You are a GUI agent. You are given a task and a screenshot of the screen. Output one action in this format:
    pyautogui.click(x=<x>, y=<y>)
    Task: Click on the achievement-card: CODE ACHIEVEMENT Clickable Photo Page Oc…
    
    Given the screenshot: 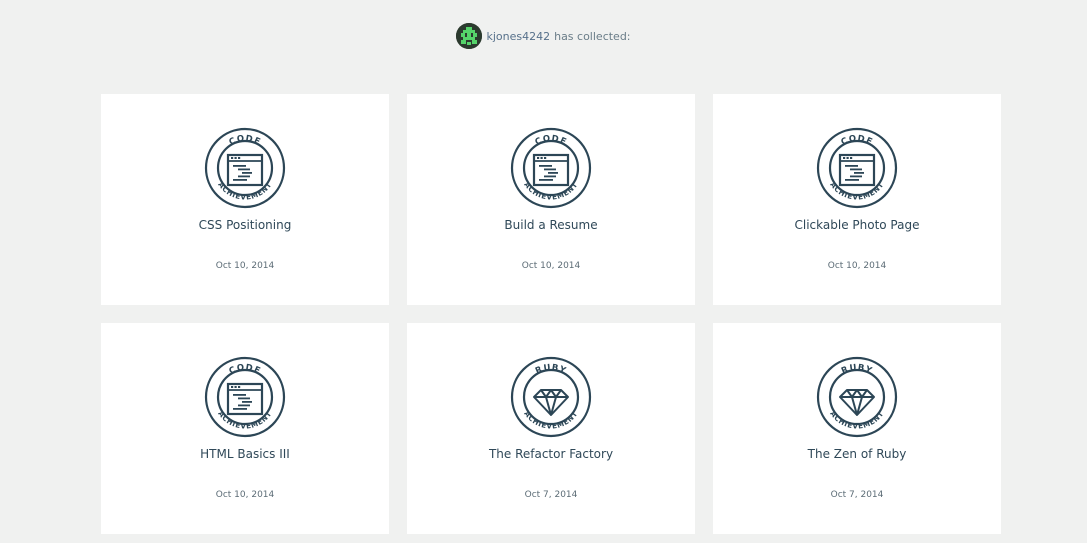 What is the action you would take?
    pyautogui.click(x=857, y=199)
    